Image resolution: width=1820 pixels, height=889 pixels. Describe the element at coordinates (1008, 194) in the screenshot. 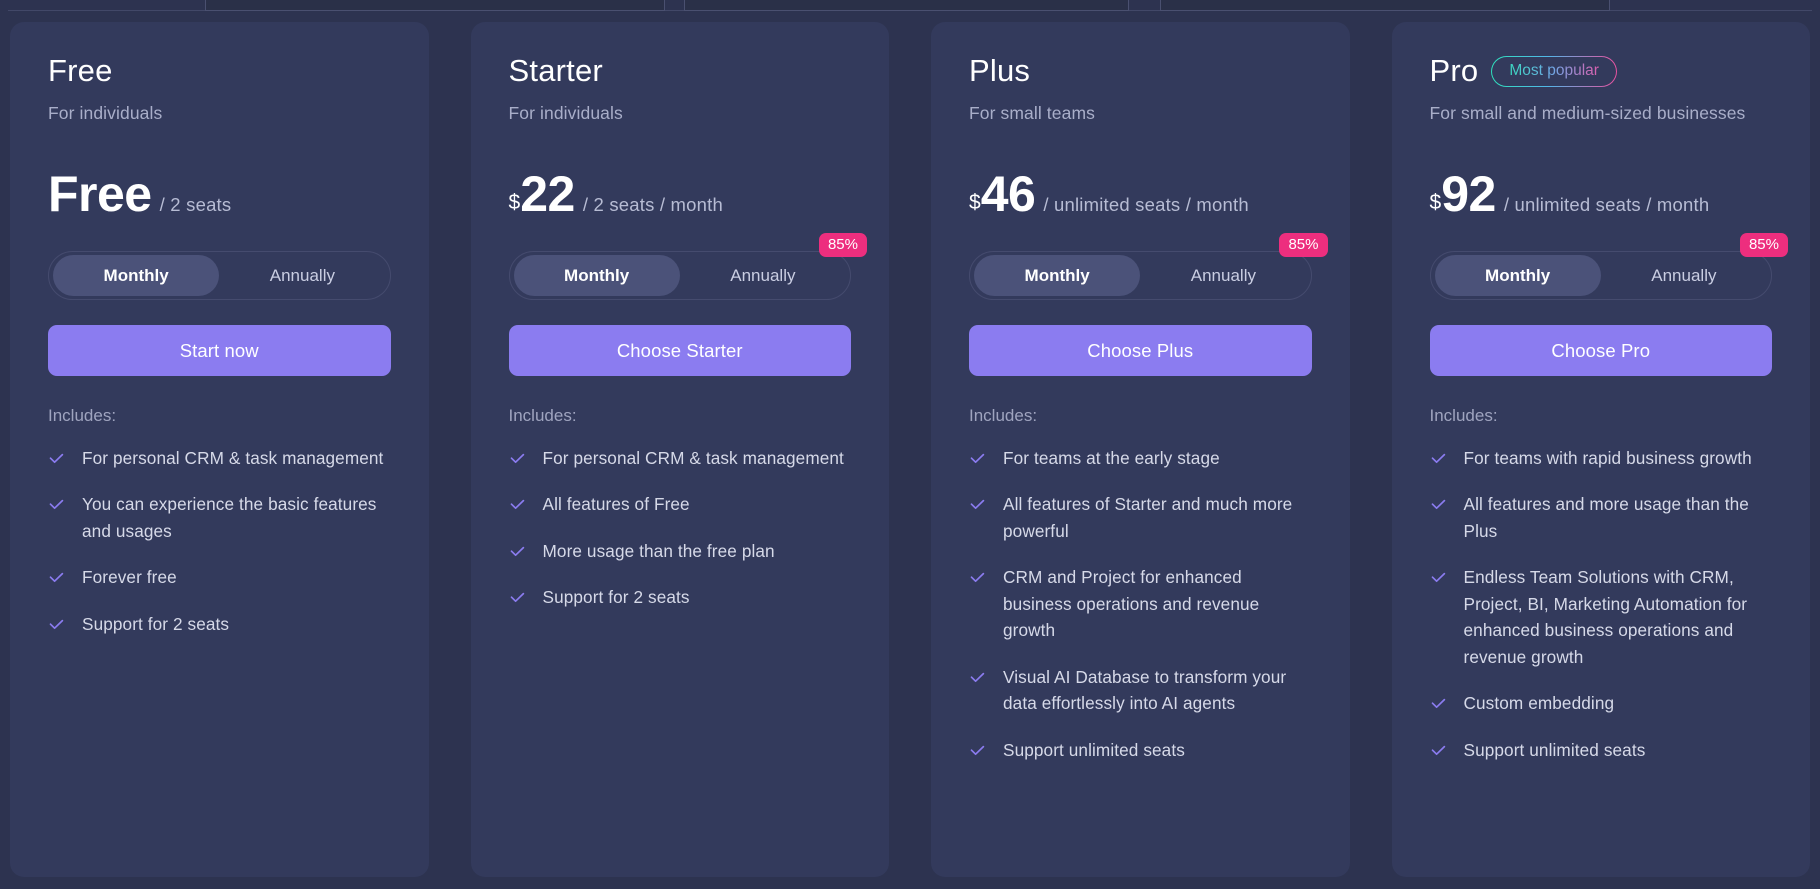

I see `price-amount: 46` at that location.